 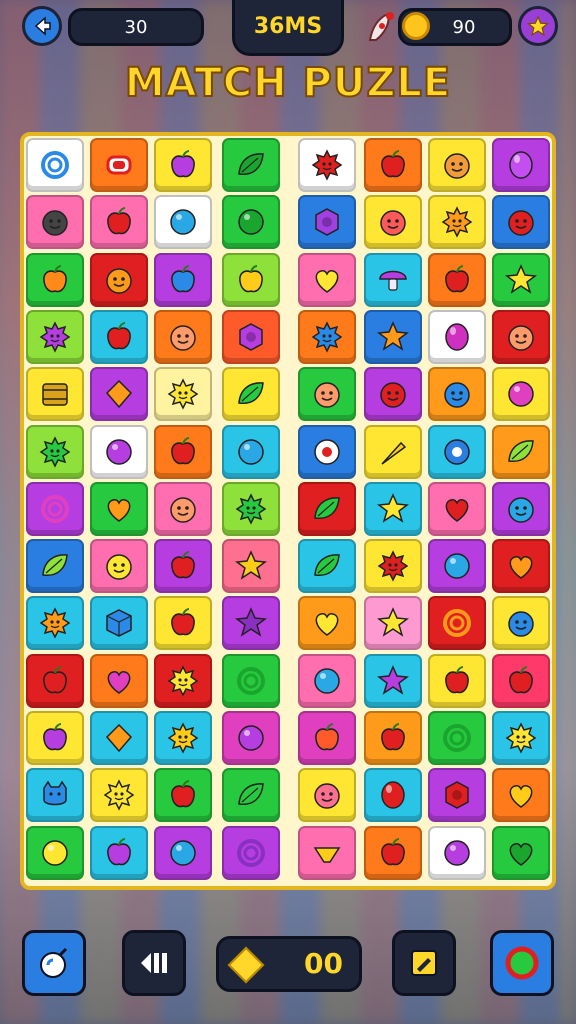 I want to click on pause-button, so click(x=154, y=963).